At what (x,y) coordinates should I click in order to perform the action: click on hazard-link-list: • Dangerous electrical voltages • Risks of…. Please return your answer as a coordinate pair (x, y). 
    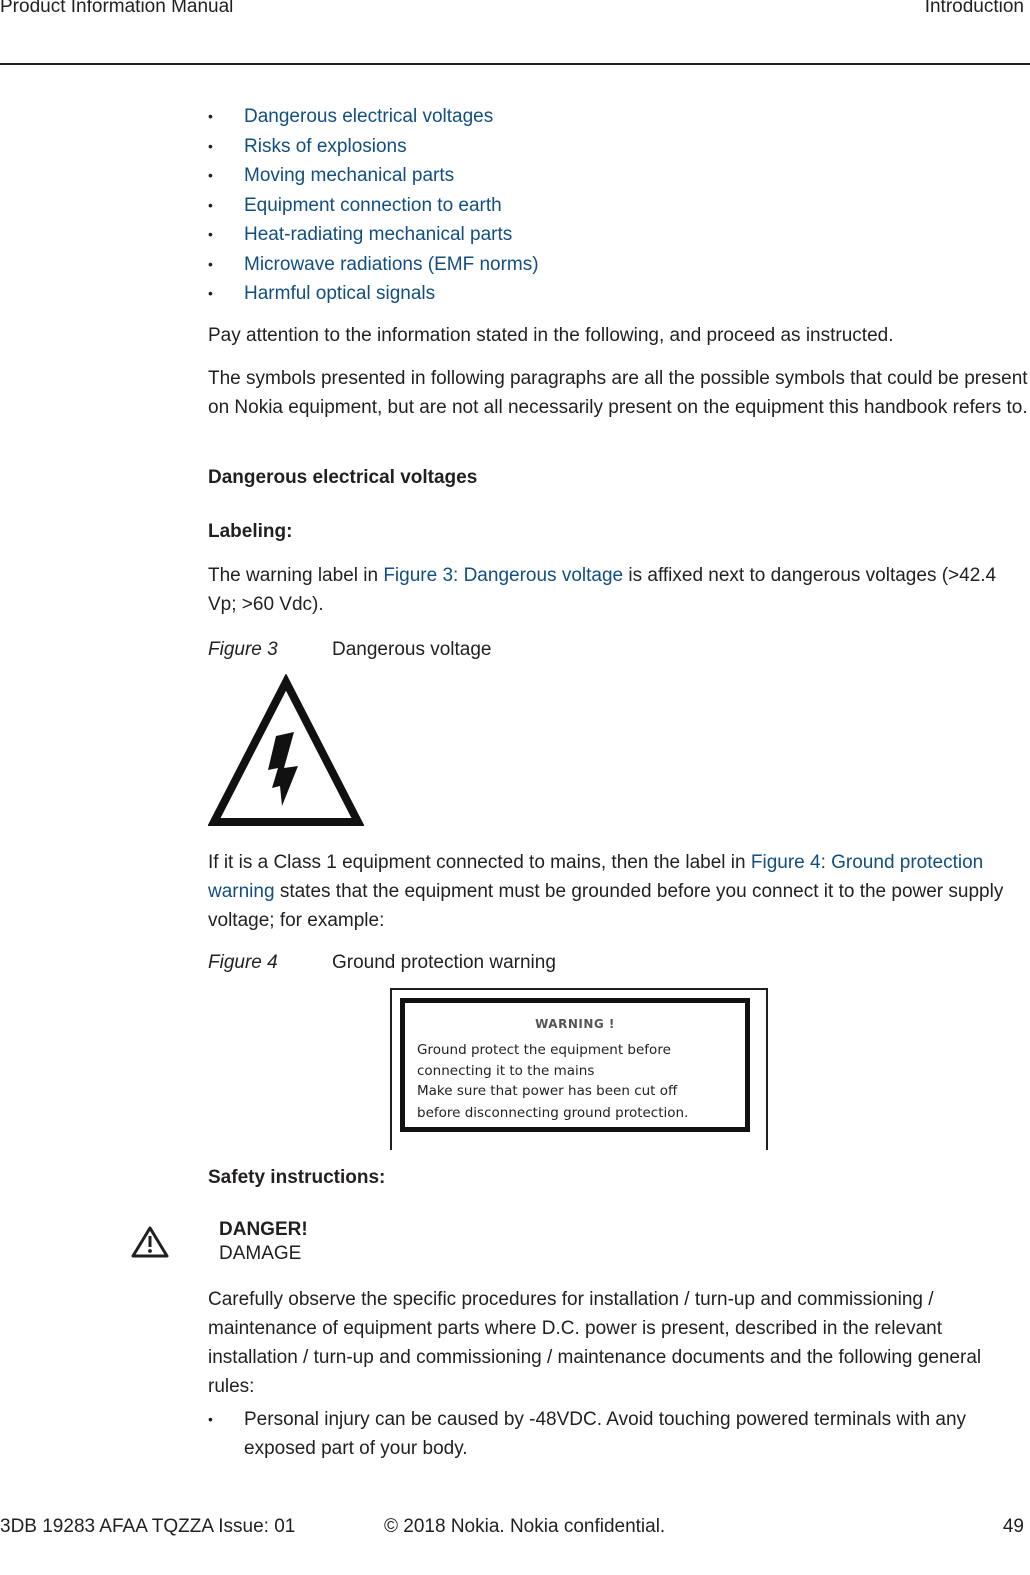
    Looking at the image, I should click on (373, 205).